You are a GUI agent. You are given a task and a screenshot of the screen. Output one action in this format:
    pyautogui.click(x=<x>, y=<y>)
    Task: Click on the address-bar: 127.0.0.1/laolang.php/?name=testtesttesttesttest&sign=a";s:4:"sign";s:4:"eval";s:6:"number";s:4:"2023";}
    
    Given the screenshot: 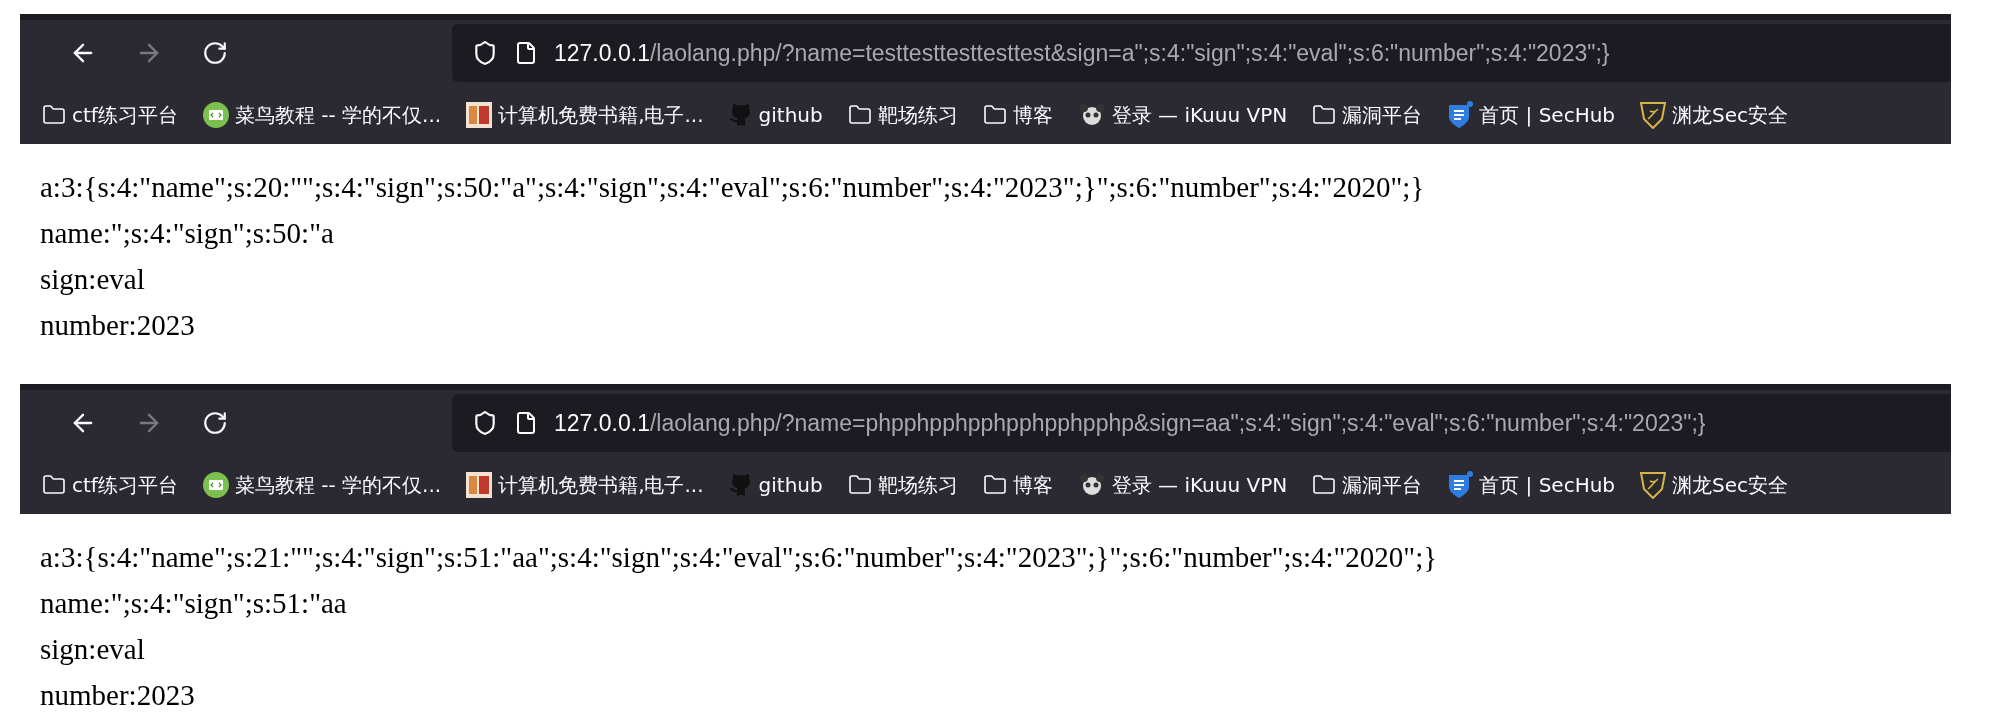 What is the action you would take?
    pyautogui.click(x=1201, y=53)
    